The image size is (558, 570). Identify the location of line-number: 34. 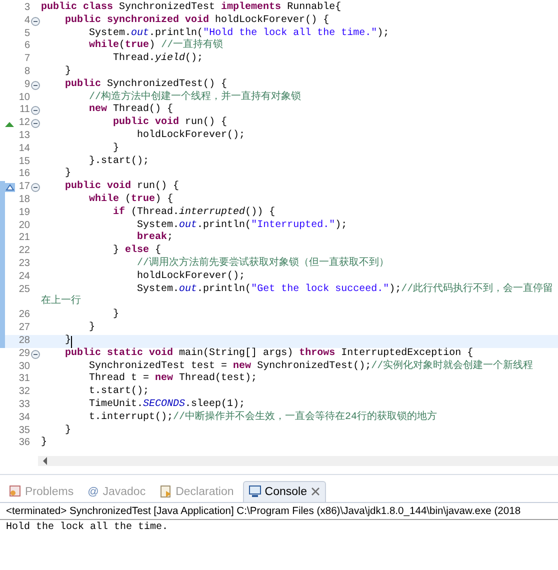
(24, 418).